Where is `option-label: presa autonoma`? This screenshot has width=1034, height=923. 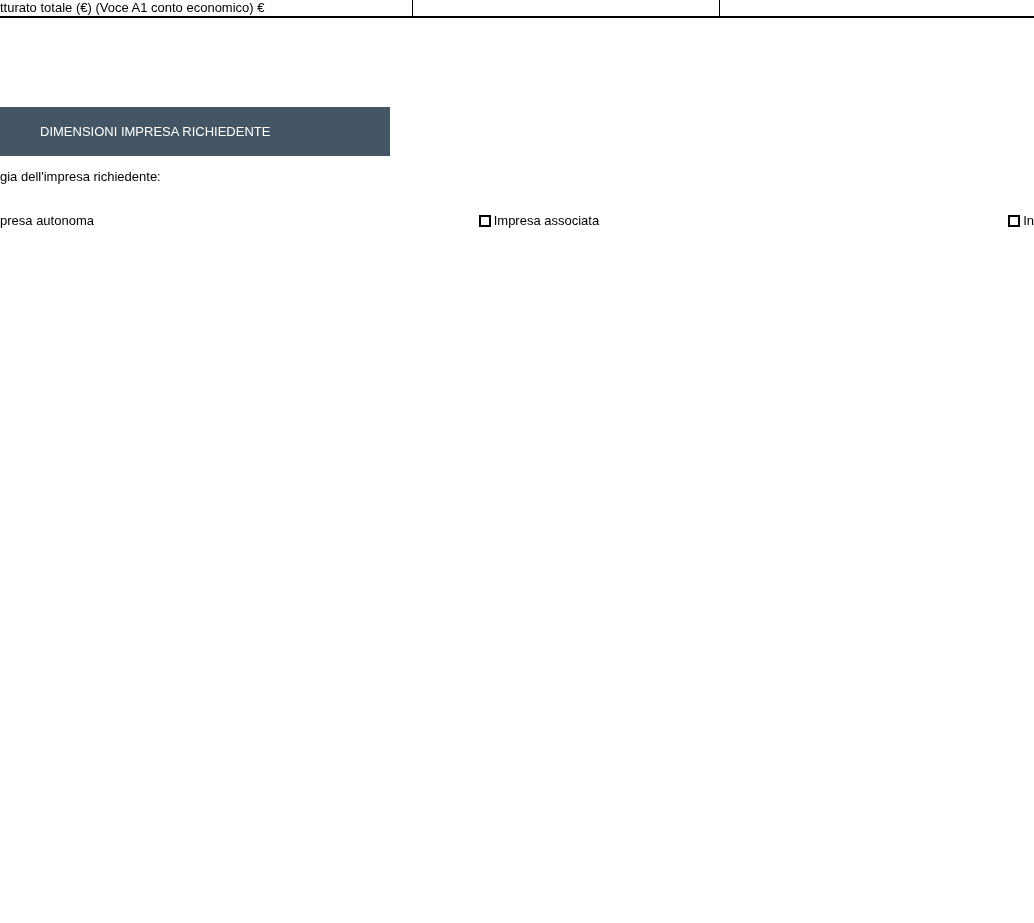
option-label: presa autonoma is located at coordinates (47, 221).